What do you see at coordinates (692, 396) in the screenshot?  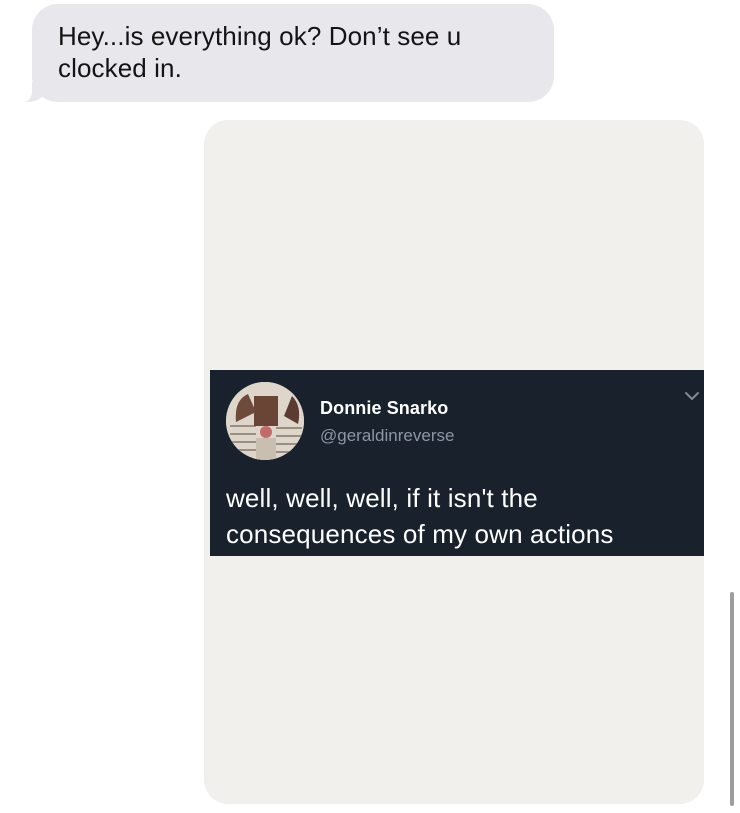 I see `chevron-down-icon` at bounding box center [692, 396].